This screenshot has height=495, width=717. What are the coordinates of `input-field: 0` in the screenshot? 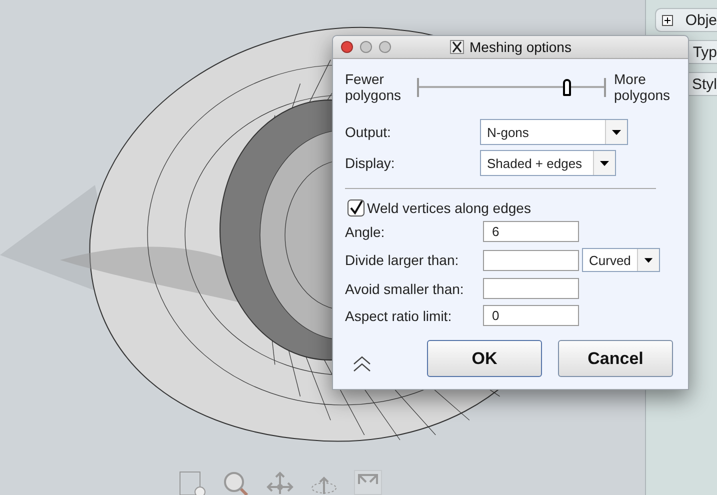 It's located at (531, 315).